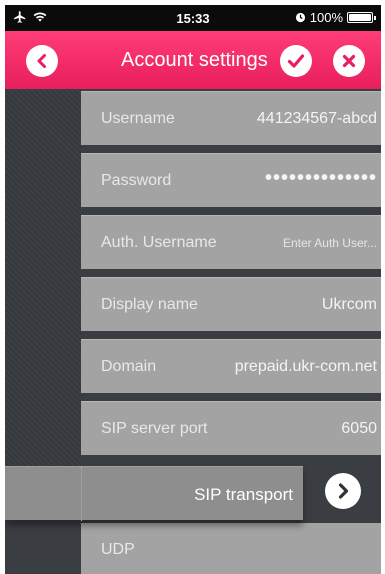  Describe the element at coordinates (326, 17) in the screenshot. I see `battery-percent: 100%` at that location.